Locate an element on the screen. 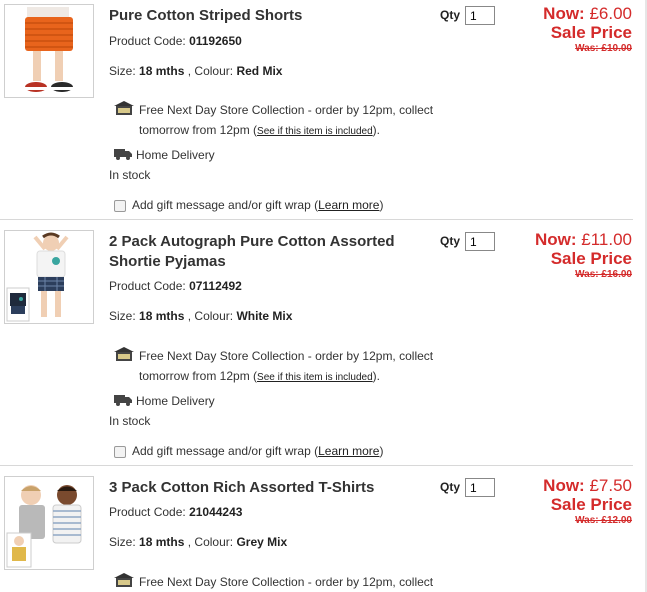  product-image-tshirts is located at coordinates (49, 523).